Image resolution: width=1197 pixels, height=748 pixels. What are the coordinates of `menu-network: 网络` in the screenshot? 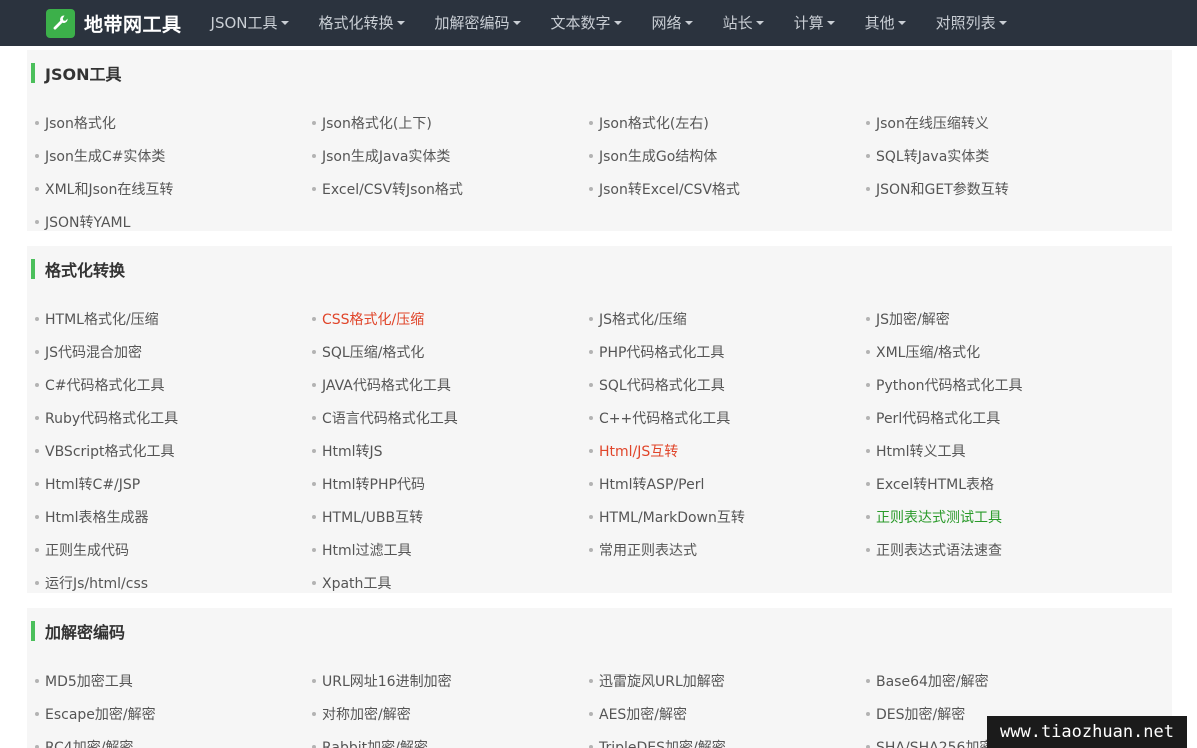 It's located at (672, 23).